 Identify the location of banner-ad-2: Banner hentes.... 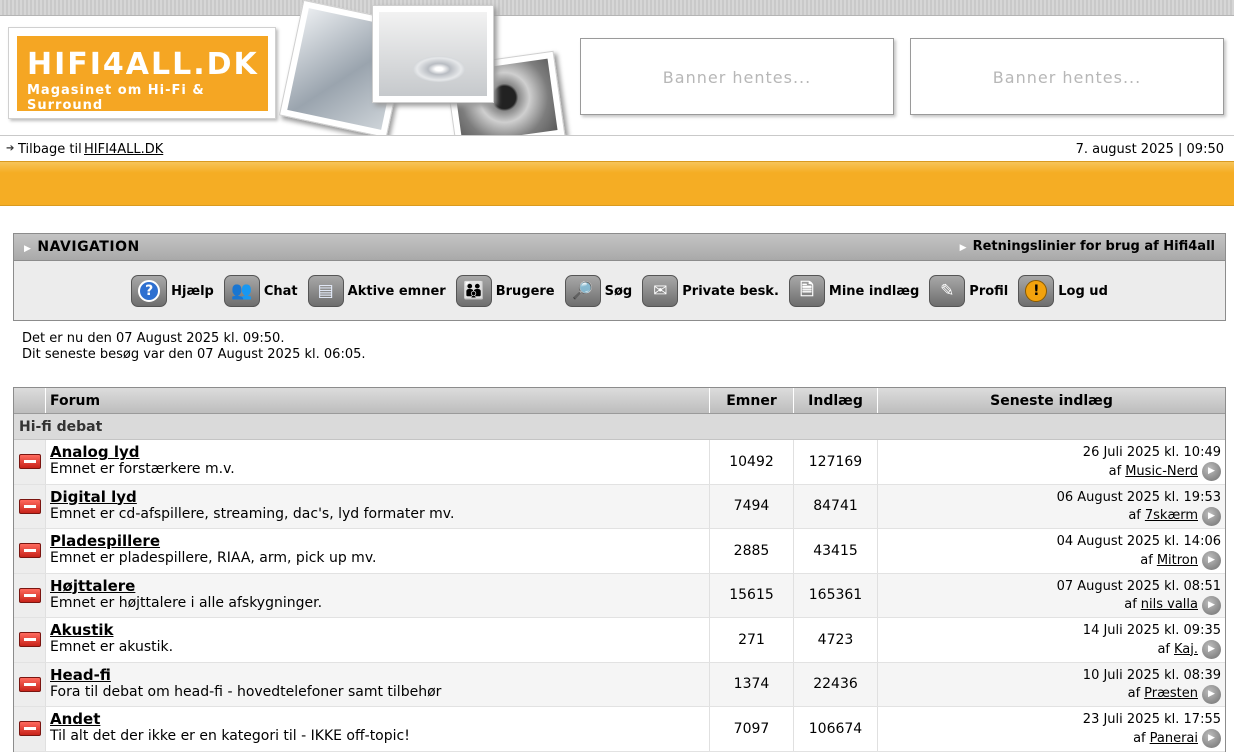
(1067, 76).